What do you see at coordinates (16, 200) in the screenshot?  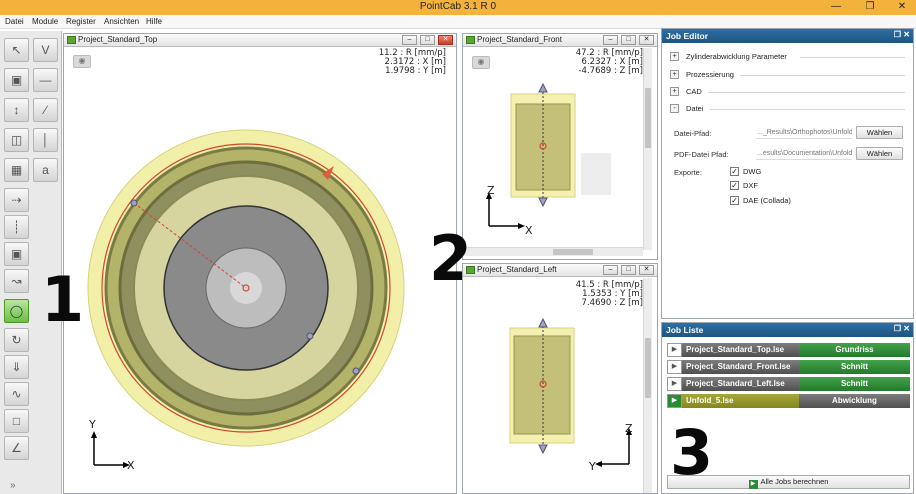 I see `measure-icon: ⇢` at bounding box center [16, 200].